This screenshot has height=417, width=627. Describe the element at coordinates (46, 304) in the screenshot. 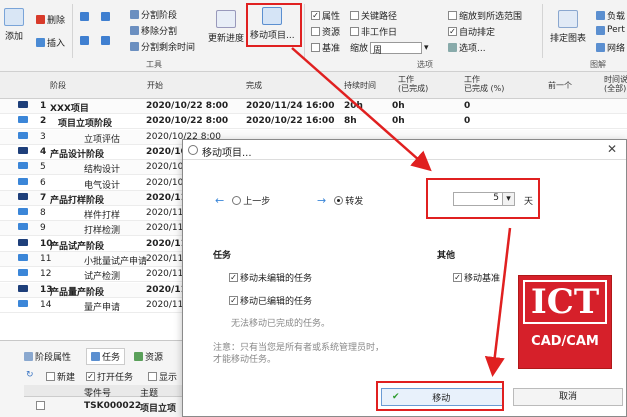

I see `cell-n: 14` at that location.